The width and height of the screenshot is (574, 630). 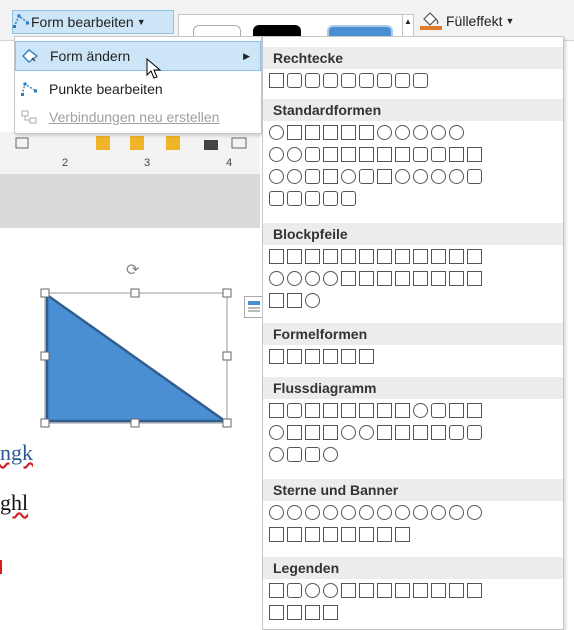 I want to click on curved-left-arrow-shape, so click(x=294, y=278).